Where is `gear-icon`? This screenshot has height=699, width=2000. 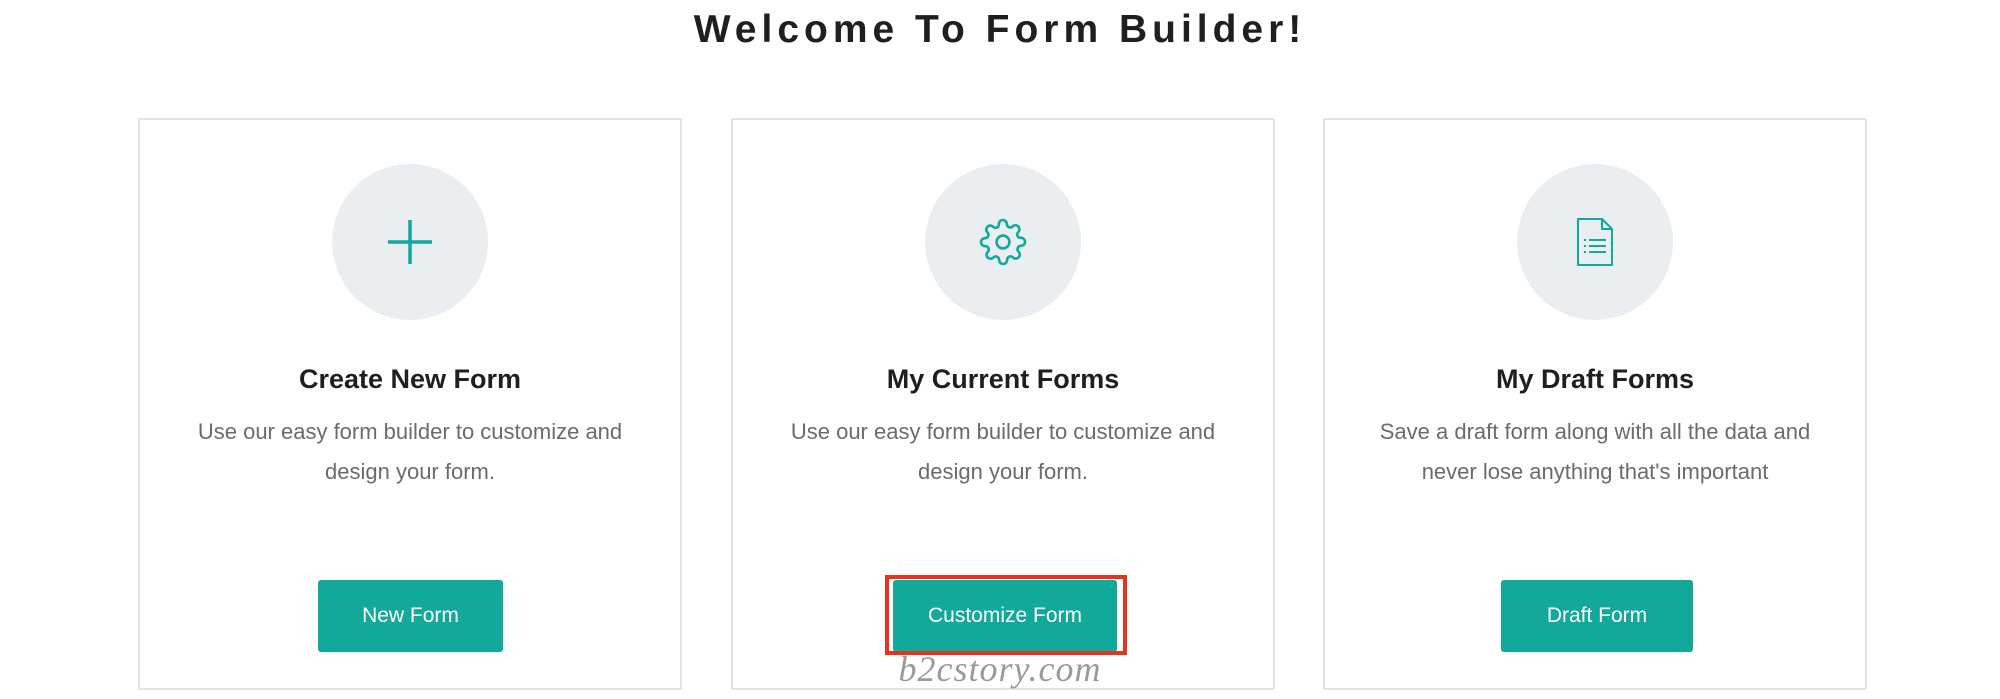
gear-icon is located at coordinates (1003, 242).